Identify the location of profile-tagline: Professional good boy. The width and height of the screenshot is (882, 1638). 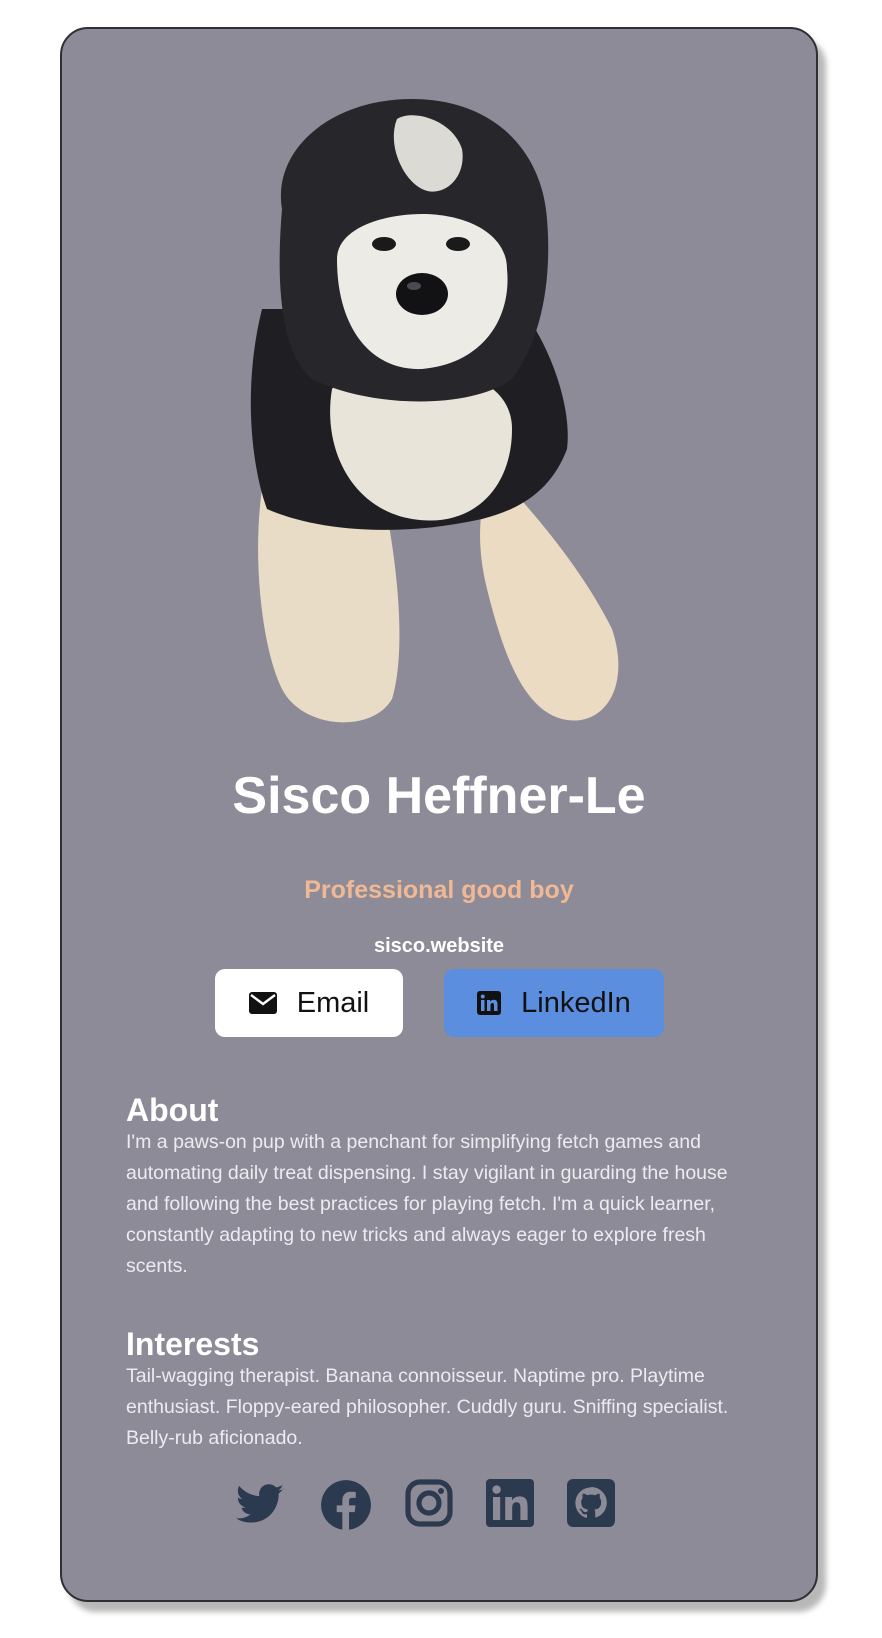
(439, 890).